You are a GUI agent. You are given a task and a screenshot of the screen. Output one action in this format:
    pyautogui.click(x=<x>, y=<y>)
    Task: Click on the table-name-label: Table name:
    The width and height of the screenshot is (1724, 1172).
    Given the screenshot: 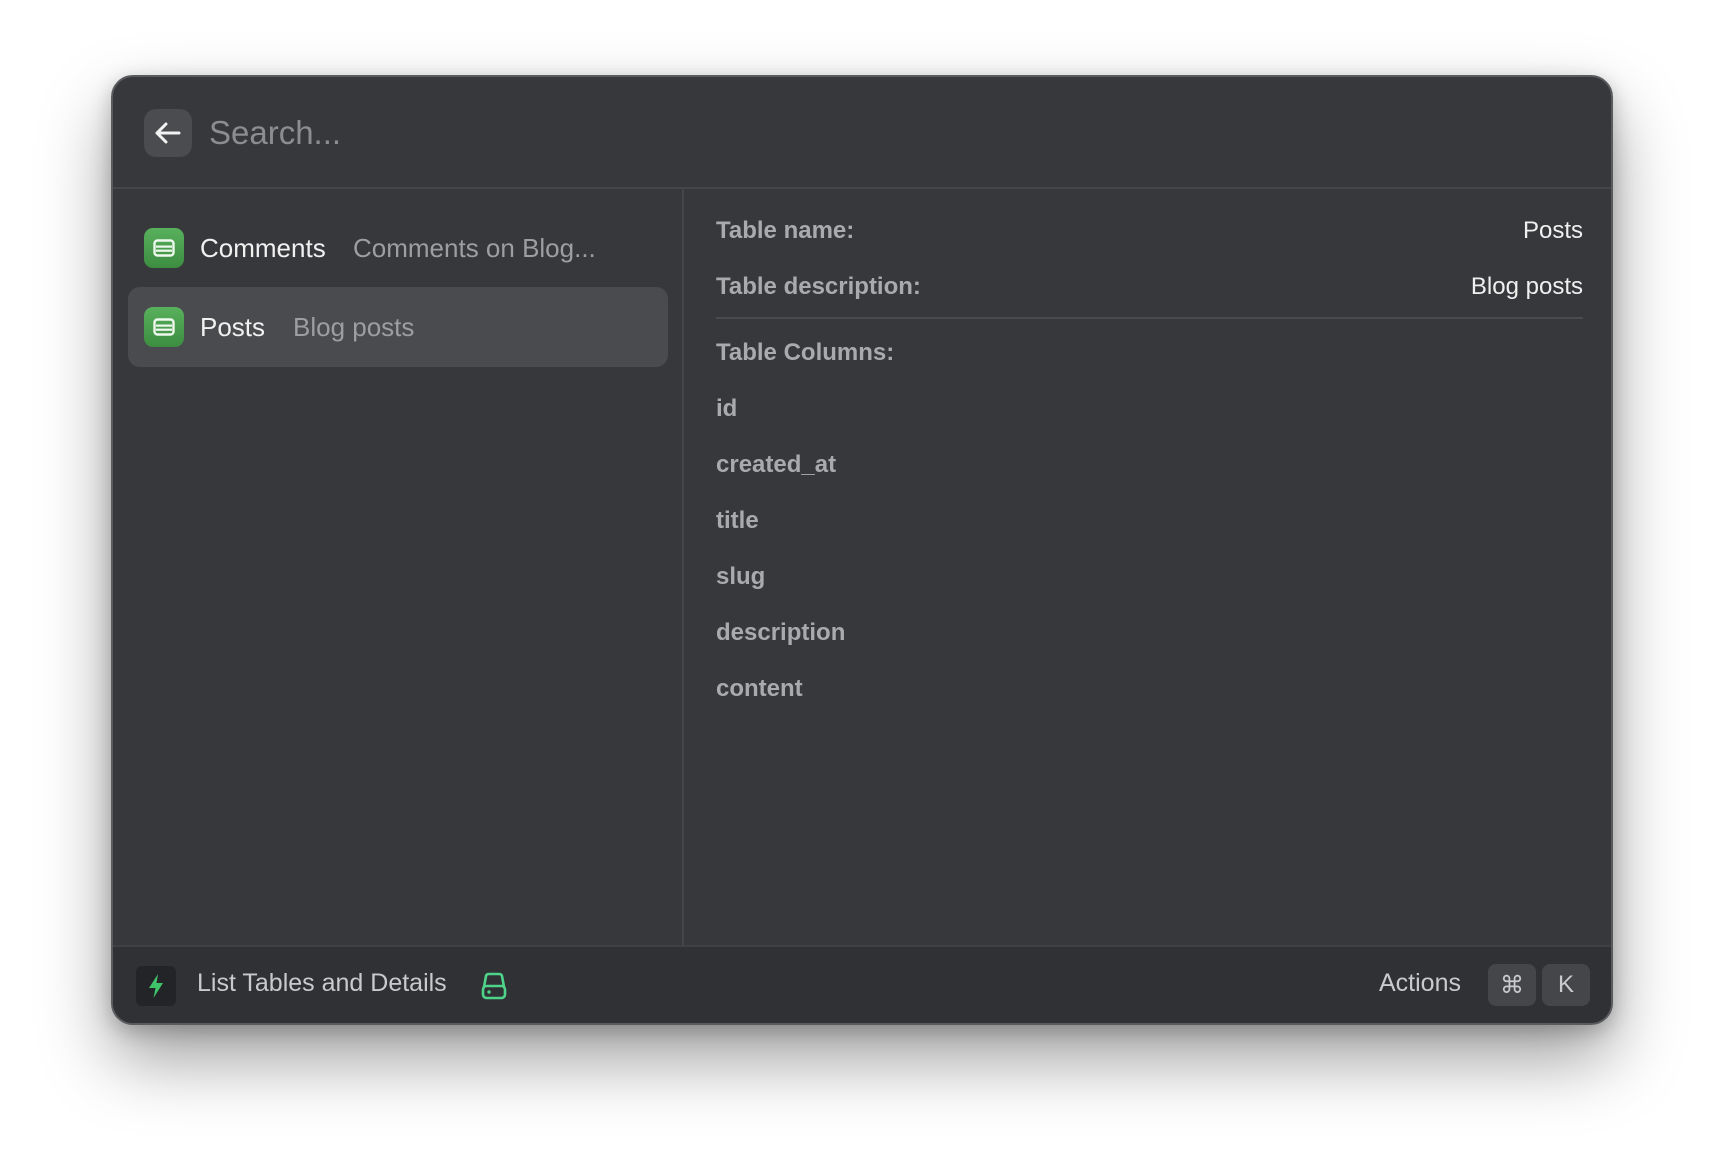 What is the action you would take?
    pyautogui.click(x=785, y=230)
    